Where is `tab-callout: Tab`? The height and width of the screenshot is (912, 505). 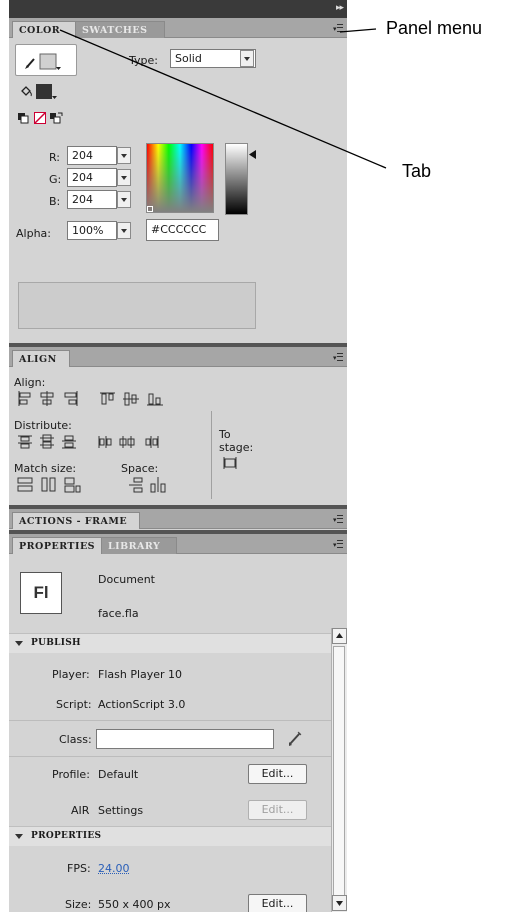
tab-callout: Tab is located at coordinates (417, 171).